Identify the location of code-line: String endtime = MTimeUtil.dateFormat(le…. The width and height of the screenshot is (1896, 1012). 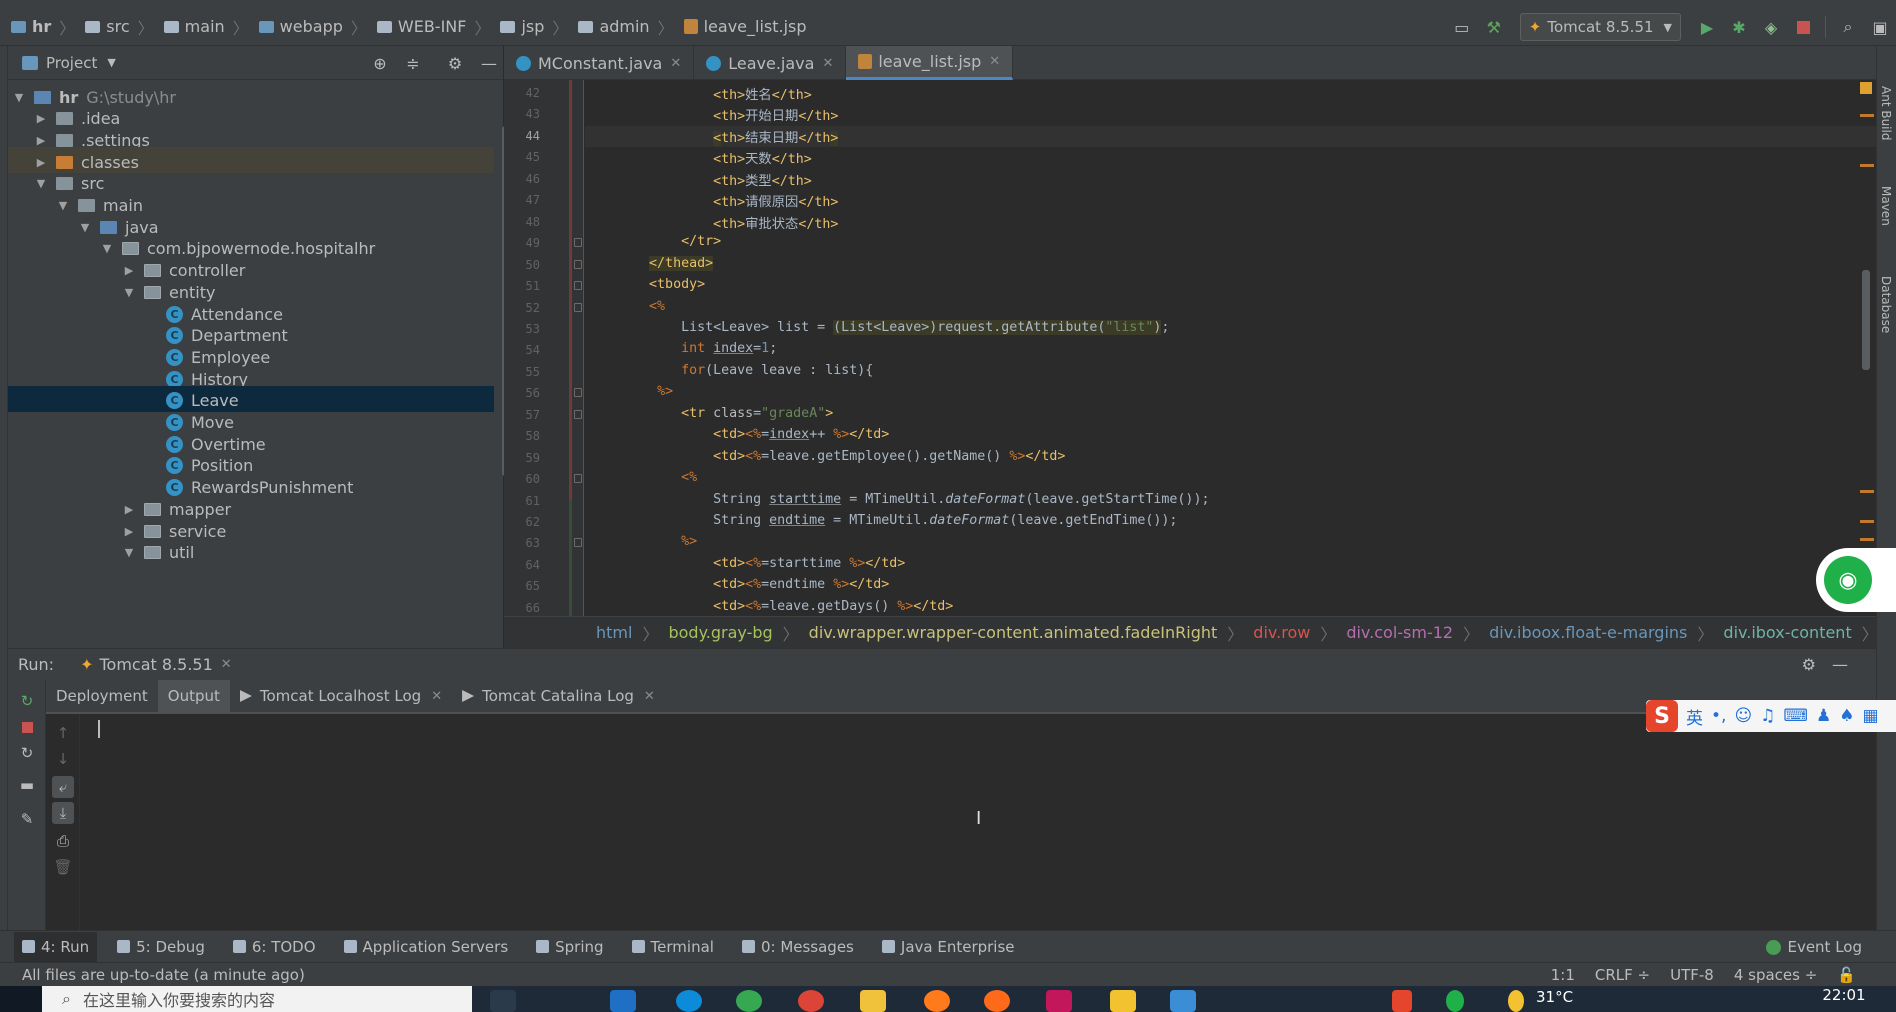
(881, 523).